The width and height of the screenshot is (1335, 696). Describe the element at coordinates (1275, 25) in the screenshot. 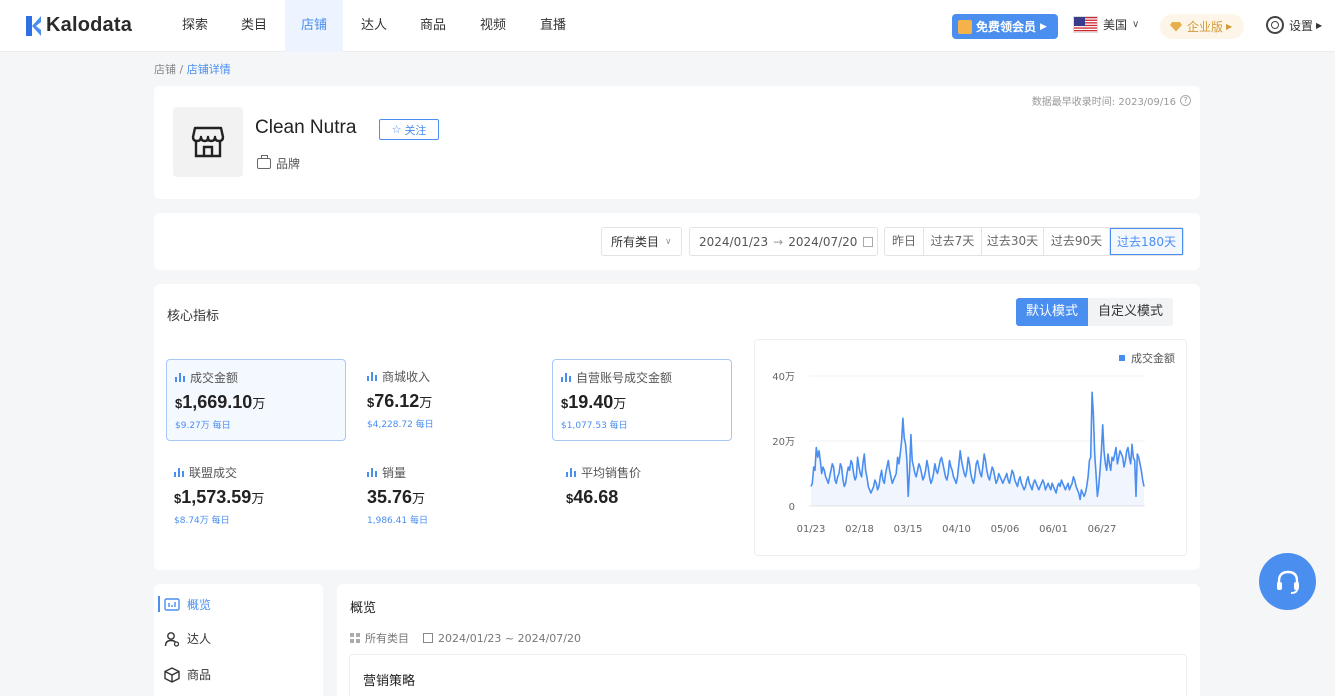

I see `gear-icon` at that location.